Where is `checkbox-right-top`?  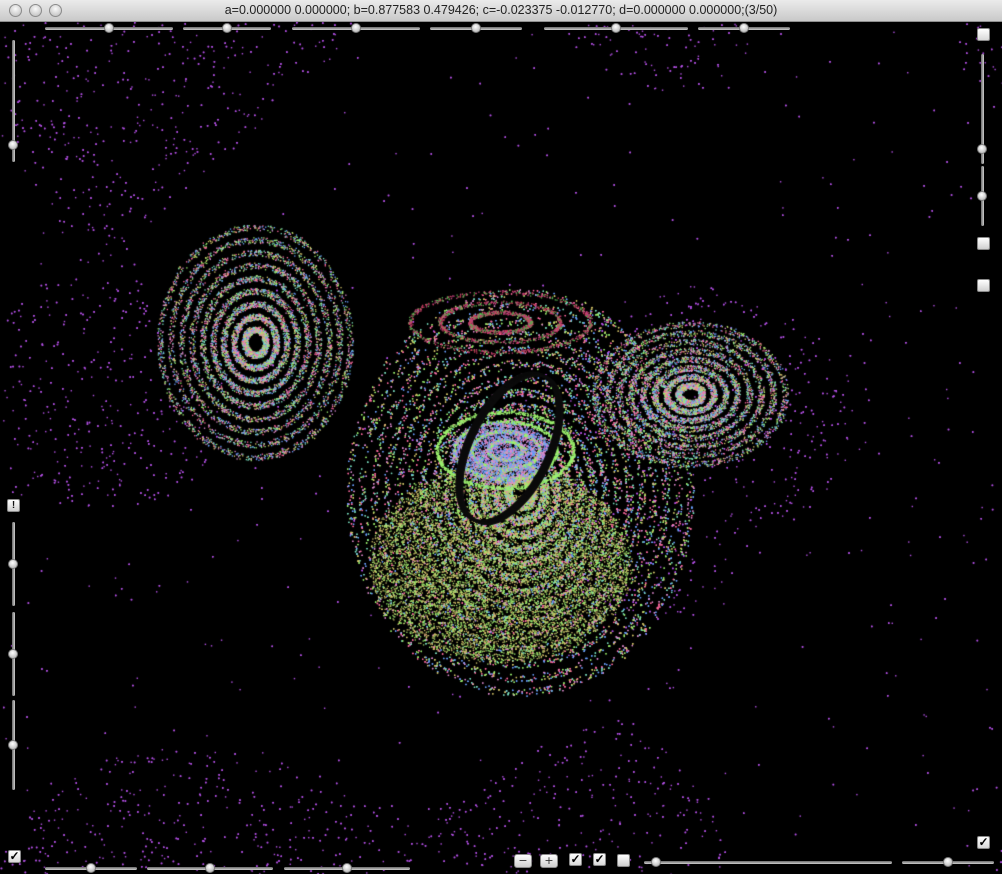
checkbox-right-top is located at coordinates (983, 34).